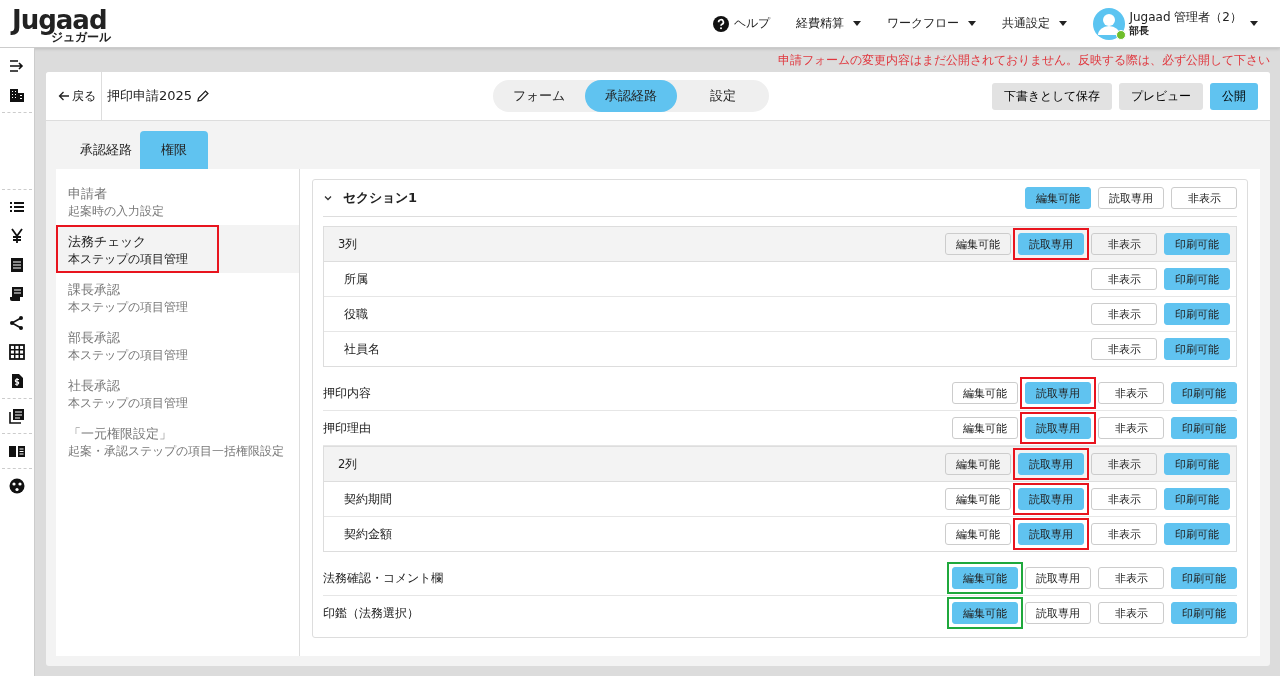 Image resolution: width=1280 pixels, height=676 pixels. I want to click on step-item: 「一元権限設定」 起案・承認ステップの項目一括権限設定, so click(177, 441).